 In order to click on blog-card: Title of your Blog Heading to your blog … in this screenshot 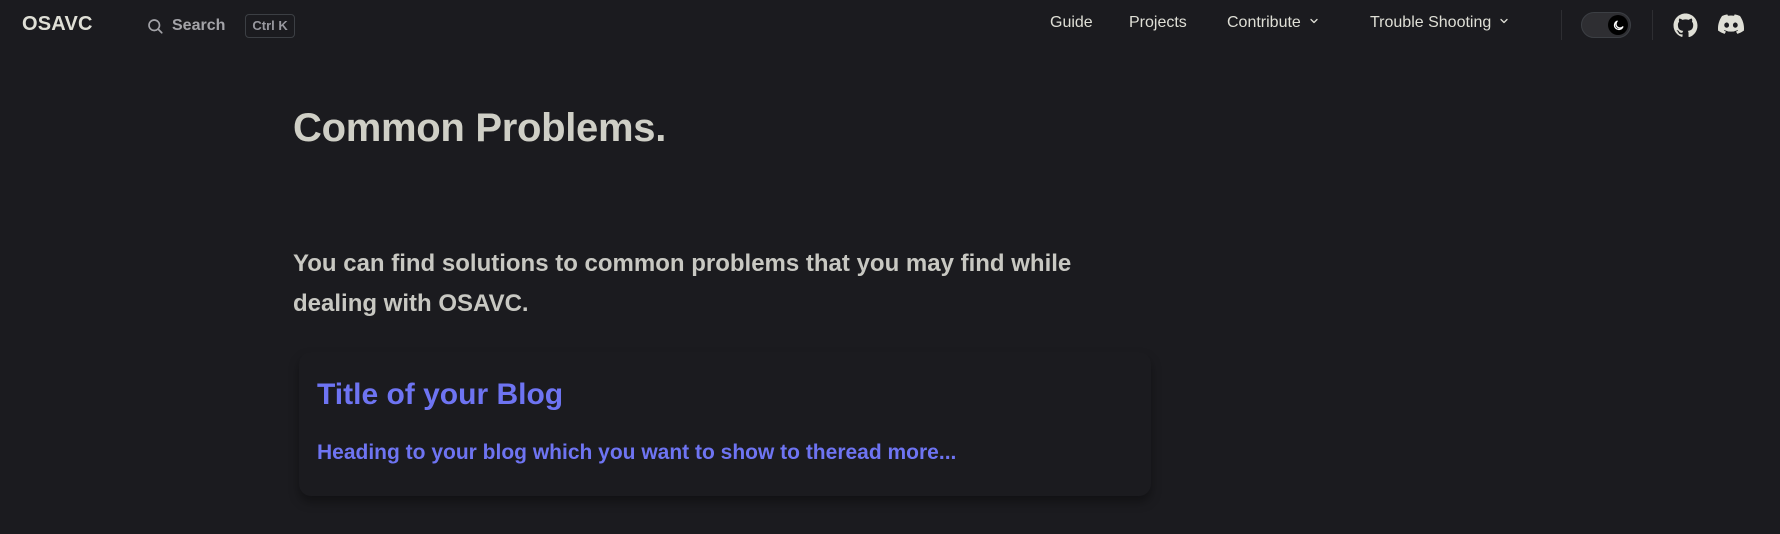, I will do `click(725, 424)`.